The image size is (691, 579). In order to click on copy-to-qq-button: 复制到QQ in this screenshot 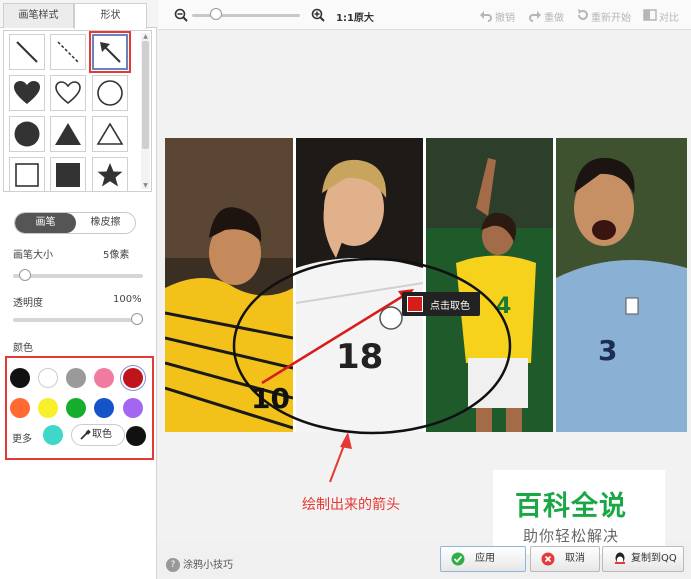, I will do `click(643, 559)`.